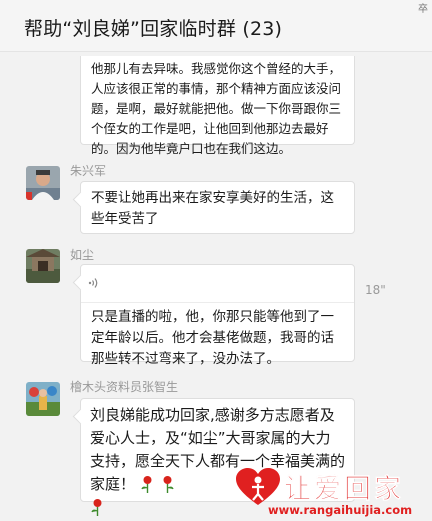  Describe the element at coordinates (88, 171) in the screenshot. I see `sender-name-2: 朱兴军` at that location.